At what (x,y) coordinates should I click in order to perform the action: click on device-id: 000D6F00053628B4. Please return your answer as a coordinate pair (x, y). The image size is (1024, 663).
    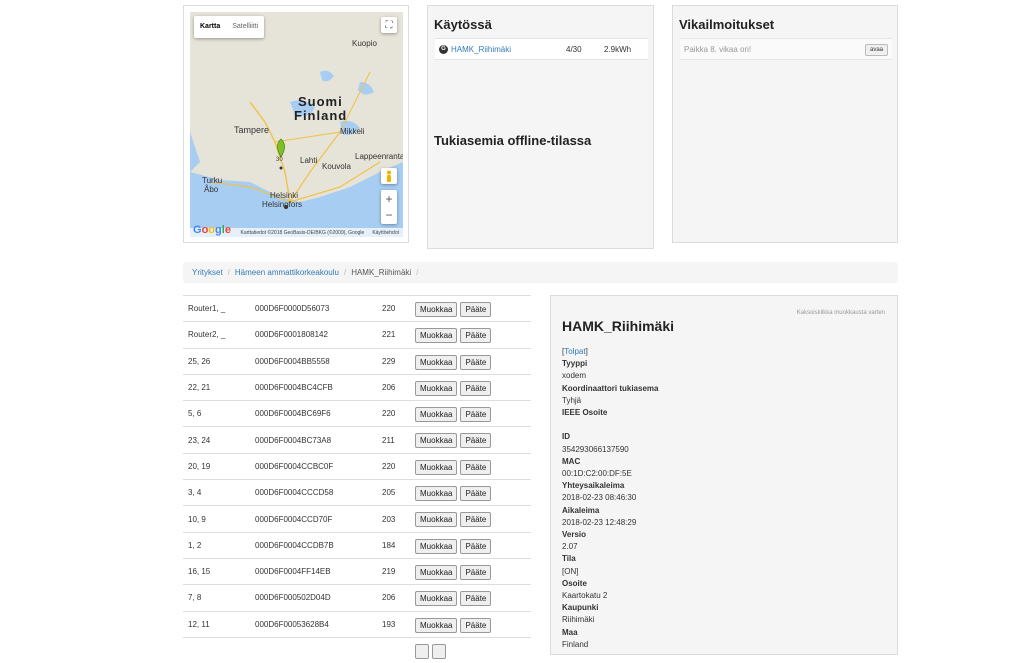
    Looking at the image, I should click on (292, 624).